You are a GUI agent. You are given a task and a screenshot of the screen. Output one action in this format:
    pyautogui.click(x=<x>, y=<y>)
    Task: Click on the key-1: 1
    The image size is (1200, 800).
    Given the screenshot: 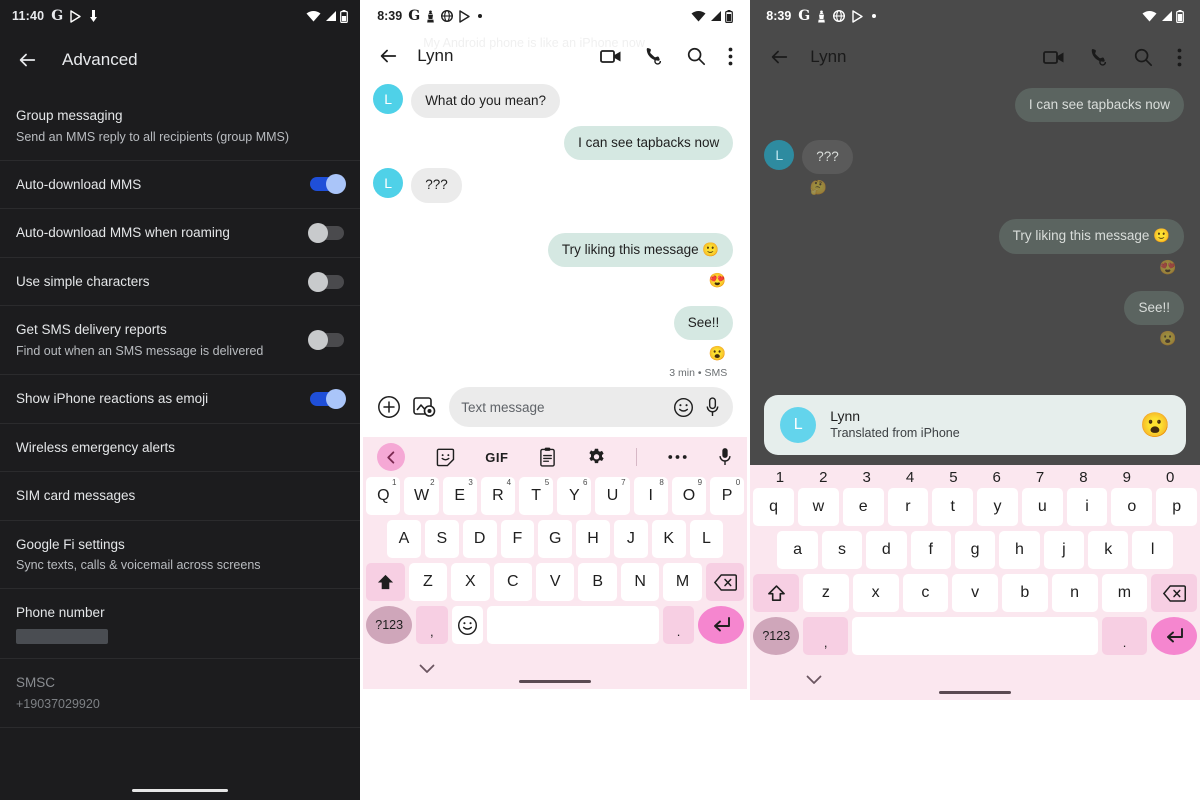 What is the action you would take?
    pyautogui.click(x=780, y=477)
    